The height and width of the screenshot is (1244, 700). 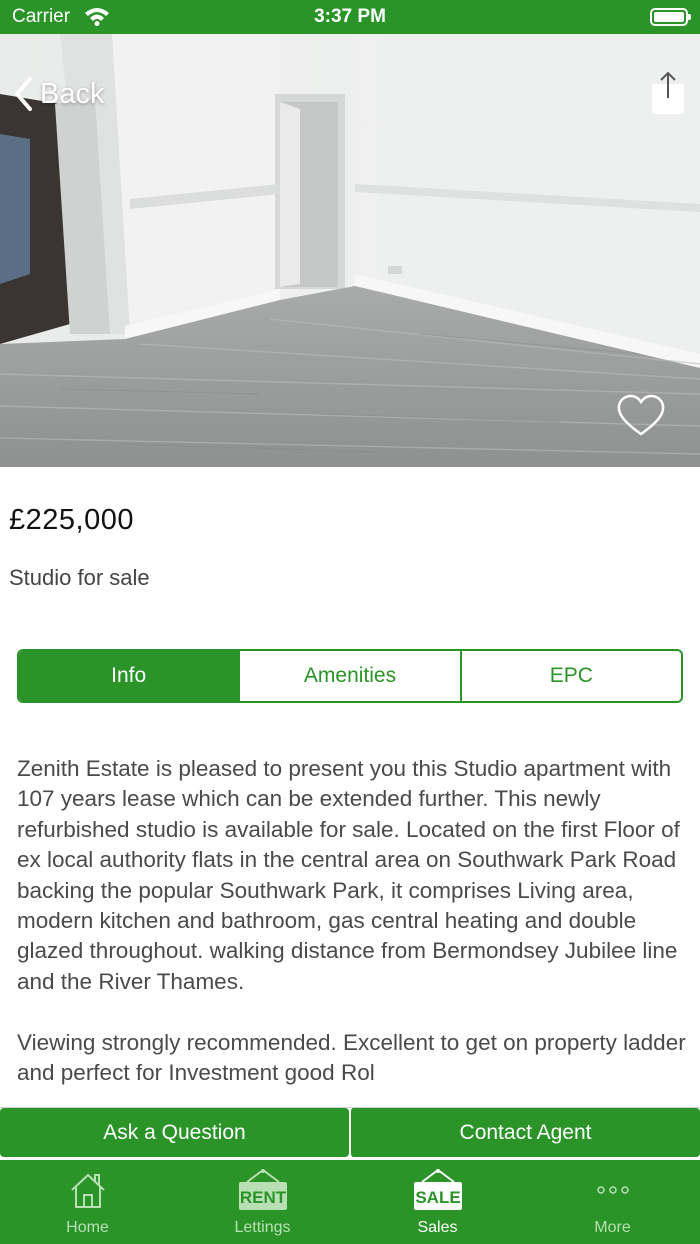 I want to click on tabbar-item-sales: SALE Sales, so click(x=437, y=1202).